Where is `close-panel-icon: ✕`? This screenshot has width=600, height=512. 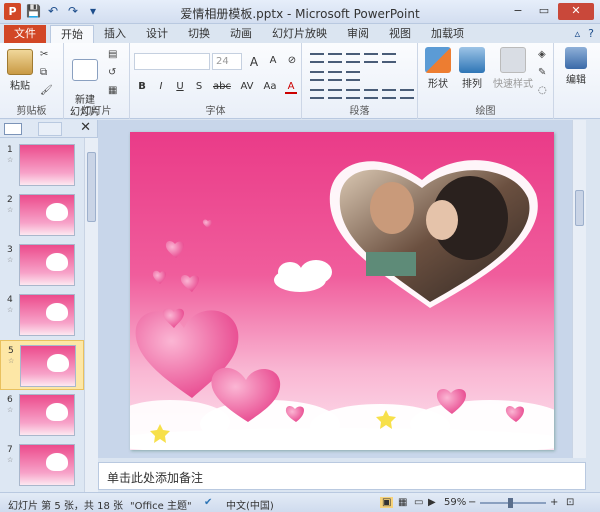
close-panel-icon: ✕ is located at coordinates (85, 127).